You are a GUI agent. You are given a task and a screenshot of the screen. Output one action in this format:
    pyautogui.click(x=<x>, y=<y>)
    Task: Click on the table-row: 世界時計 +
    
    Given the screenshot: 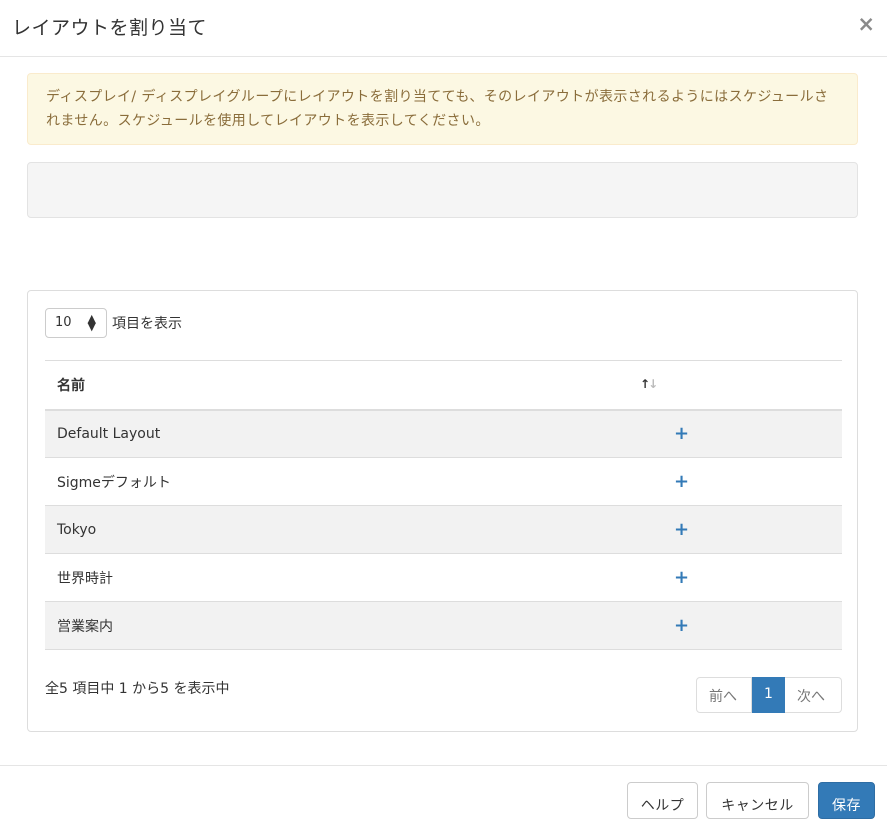 What is the action you would take?
    pyautogui.click(x=443, y=578)
    